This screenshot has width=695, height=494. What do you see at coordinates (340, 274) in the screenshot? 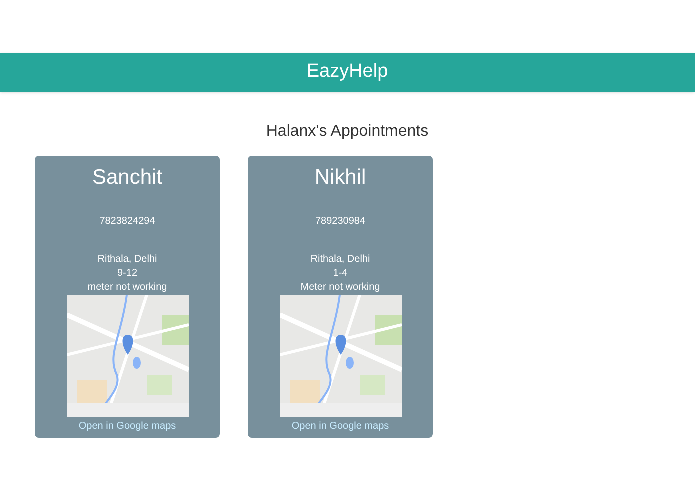
I see `time-slot: 1-4` at bounding box center [340, 274].